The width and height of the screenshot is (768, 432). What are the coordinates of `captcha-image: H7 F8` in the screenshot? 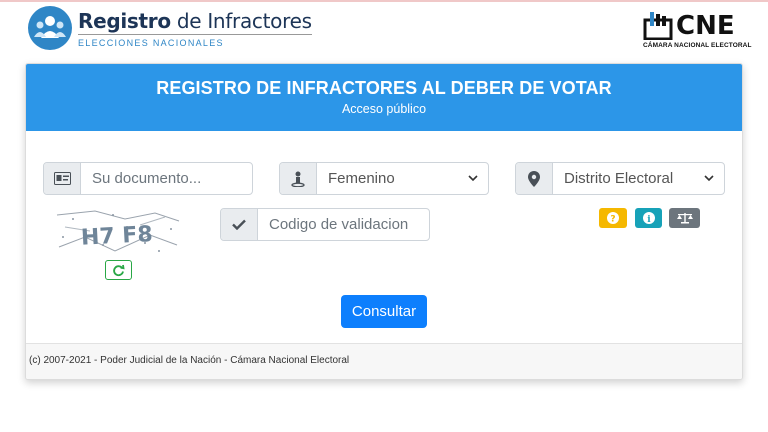 It's located at (118, 233).